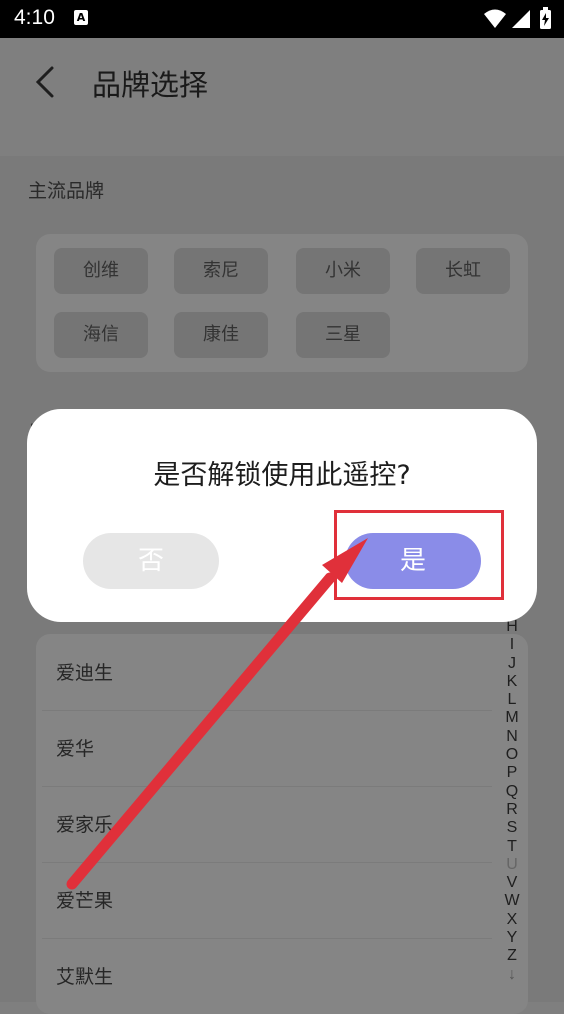  Describe the element at coordinates (85, 825) in the screenshot. I see `brand-name: 爱家乐` at that location.